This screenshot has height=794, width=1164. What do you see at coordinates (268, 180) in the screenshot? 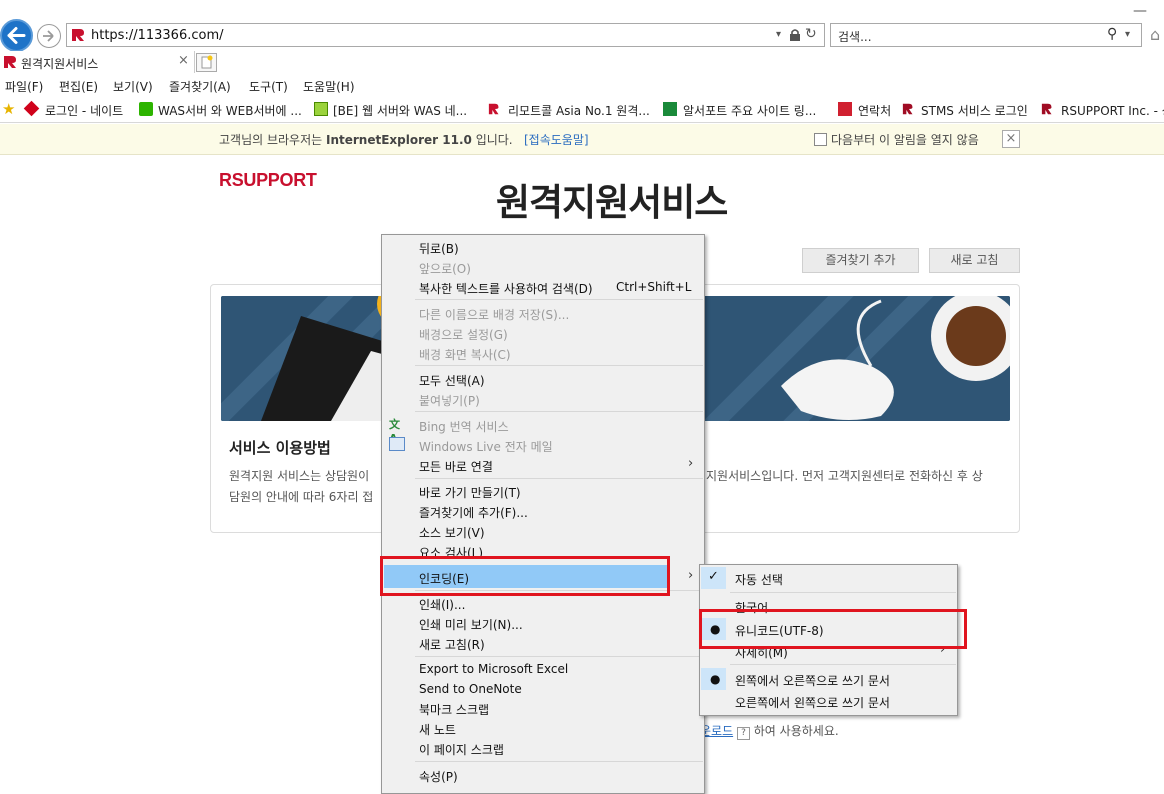
I see `rsupport-logo: RSUPPORT` at bounding box center [268, 180].